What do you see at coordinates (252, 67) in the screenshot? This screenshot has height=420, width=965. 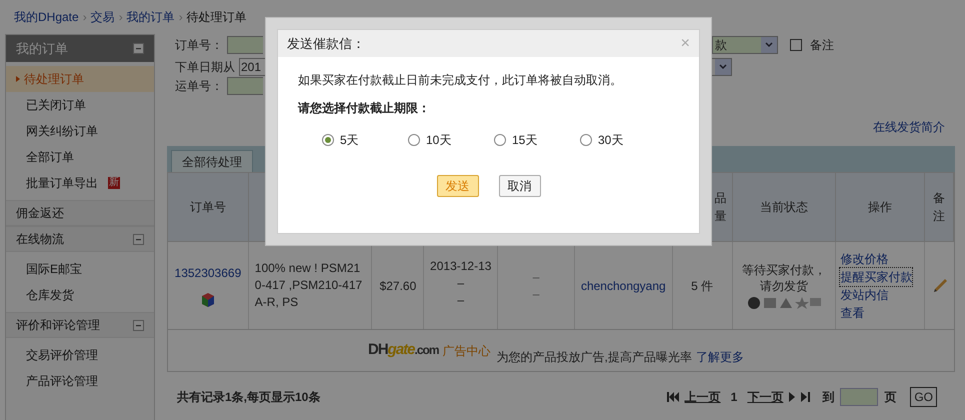 I see `date-from-field: 201` at bounding box center [252, 67].